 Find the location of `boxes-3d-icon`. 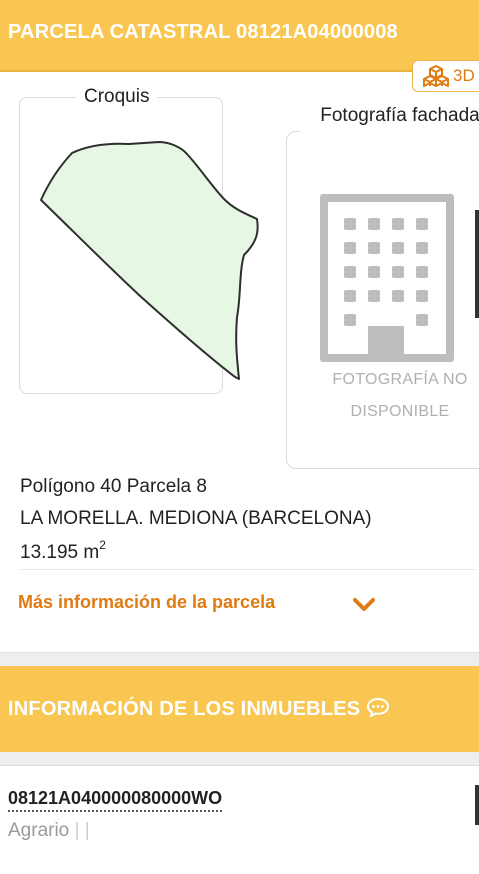

boxes-3d-icon is located at coordinates (436, 76).